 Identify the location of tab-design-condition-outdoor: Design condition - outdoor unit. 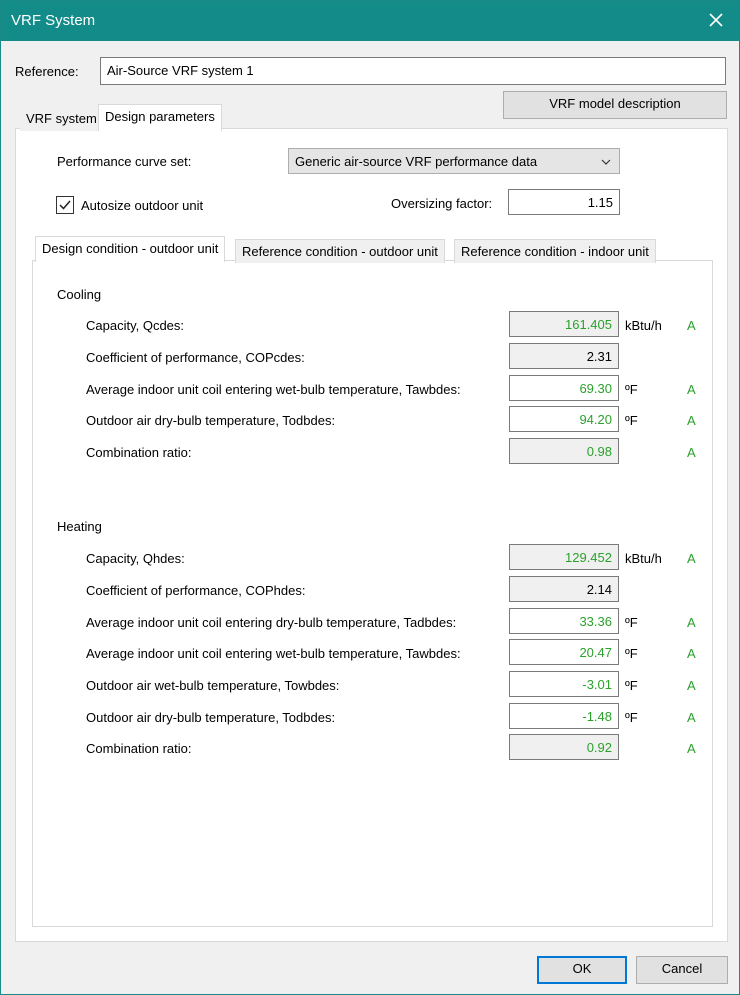
(130, 249).